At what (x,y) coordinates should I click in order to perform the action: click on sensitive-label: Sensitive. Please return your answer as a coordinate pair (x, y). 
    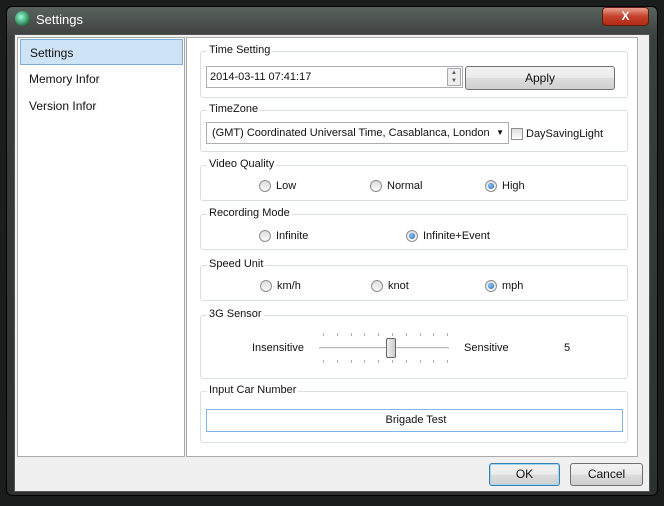
    Looking at the image, I should click on (486, 348).